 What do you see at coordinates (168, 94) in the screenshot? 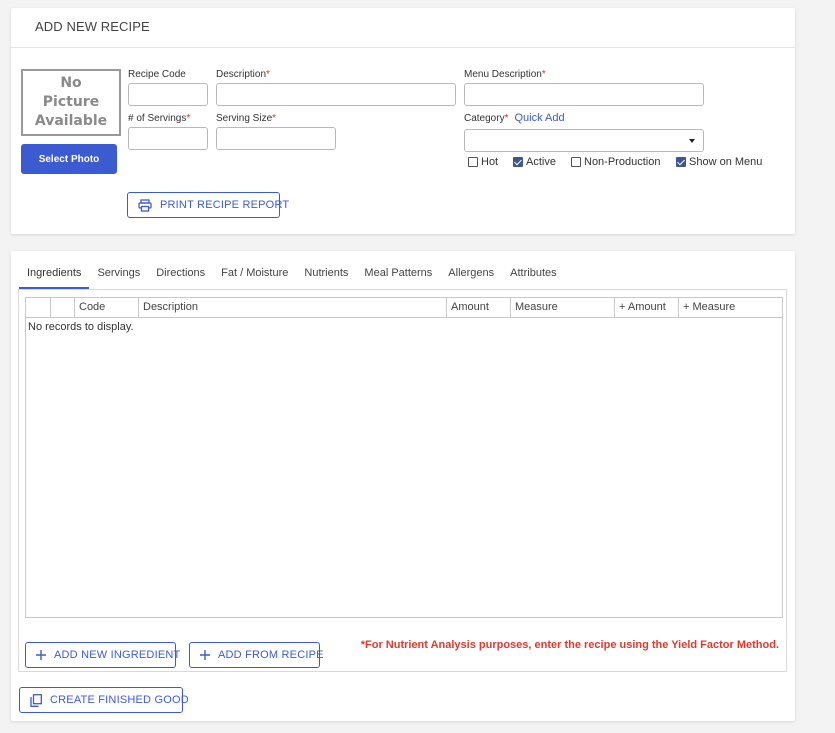
I see `recipe-code-input` at bounding box center [168, 94].